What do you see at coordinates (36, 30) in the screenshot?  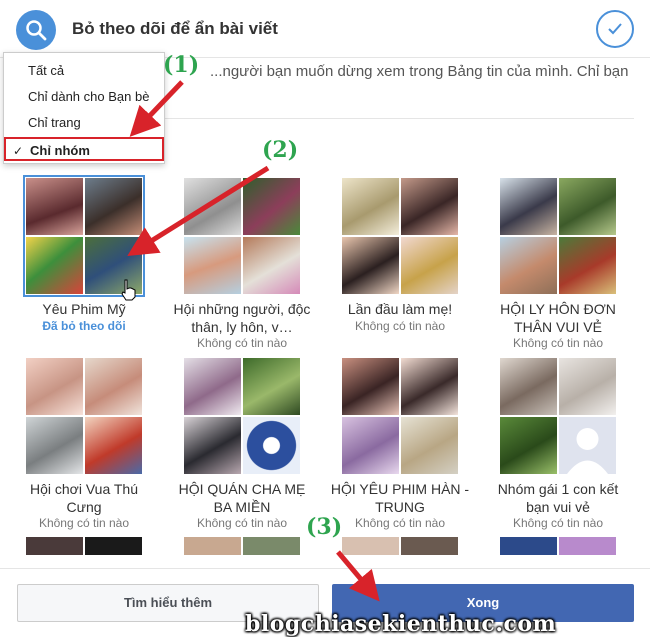 I see `search-icon` at bounding box center [36, 30].